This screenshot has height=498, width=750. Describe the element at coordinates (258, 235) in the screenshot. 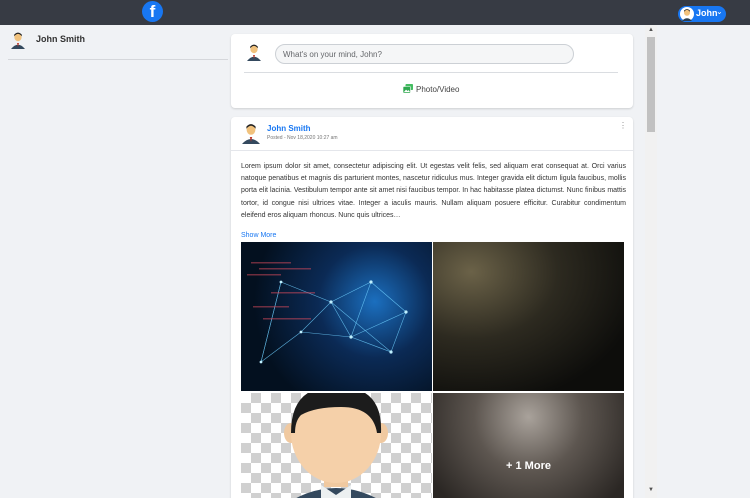

I see `show-more-link: Show More` at that location.